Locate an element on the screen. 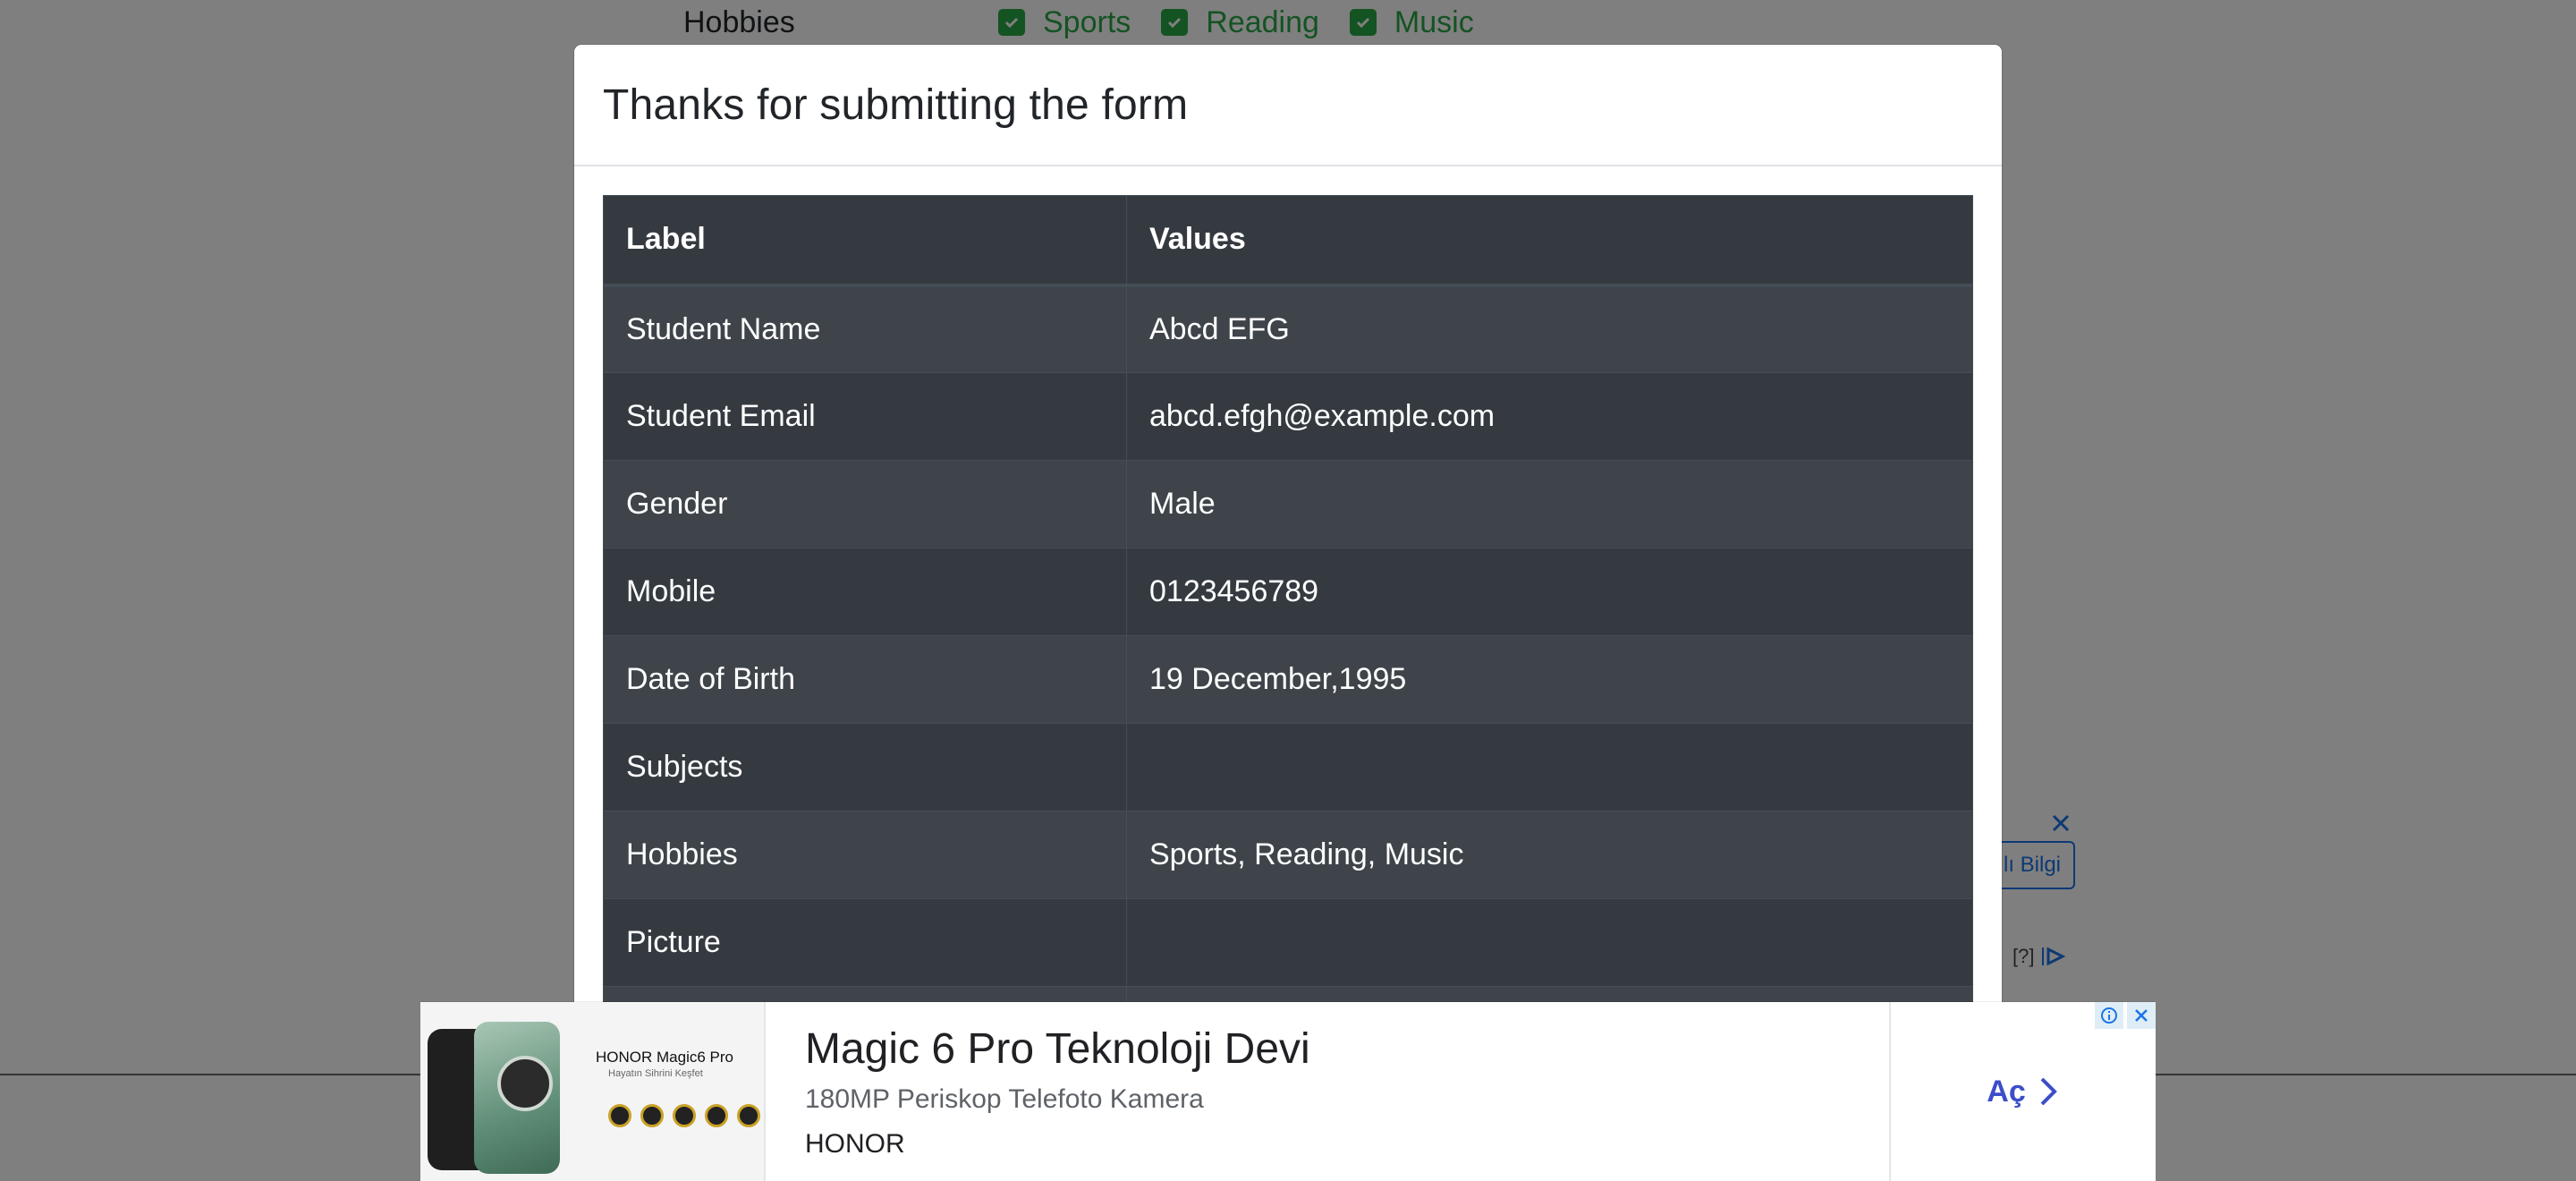  row-label: Student Email is located at coordinates (865, 416).